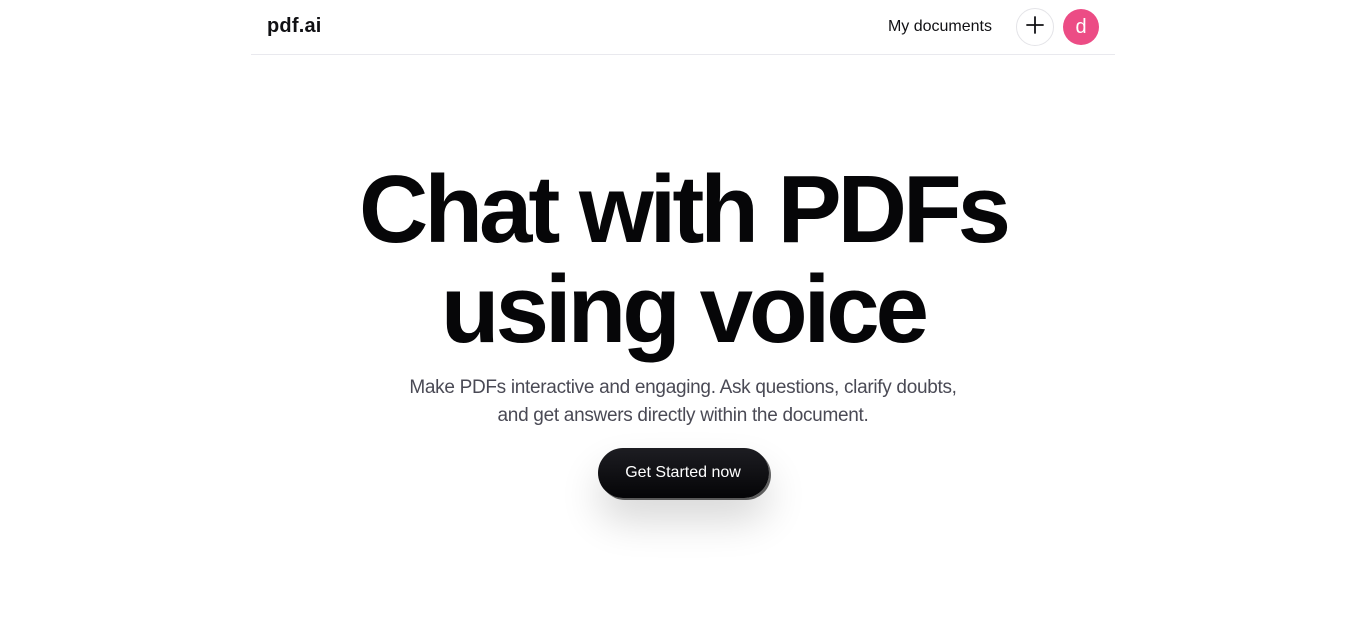 This screenshot has height=642, width=1366. Describe the element at coordinates (1081, 27) in the screenshot. I see `user-avatar: d` at that location.